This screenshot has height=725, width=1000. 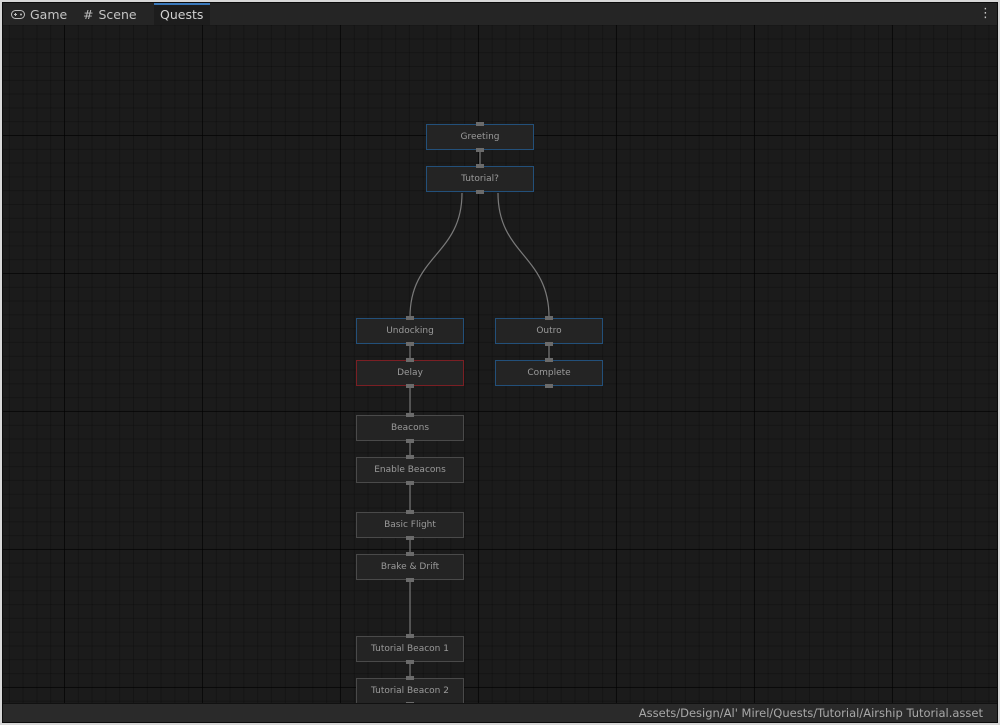 What do you see at coordinates (523, 255) in the screenshot?
I see `edge-tutorial-to-outro` at bounding box center [523, 255].